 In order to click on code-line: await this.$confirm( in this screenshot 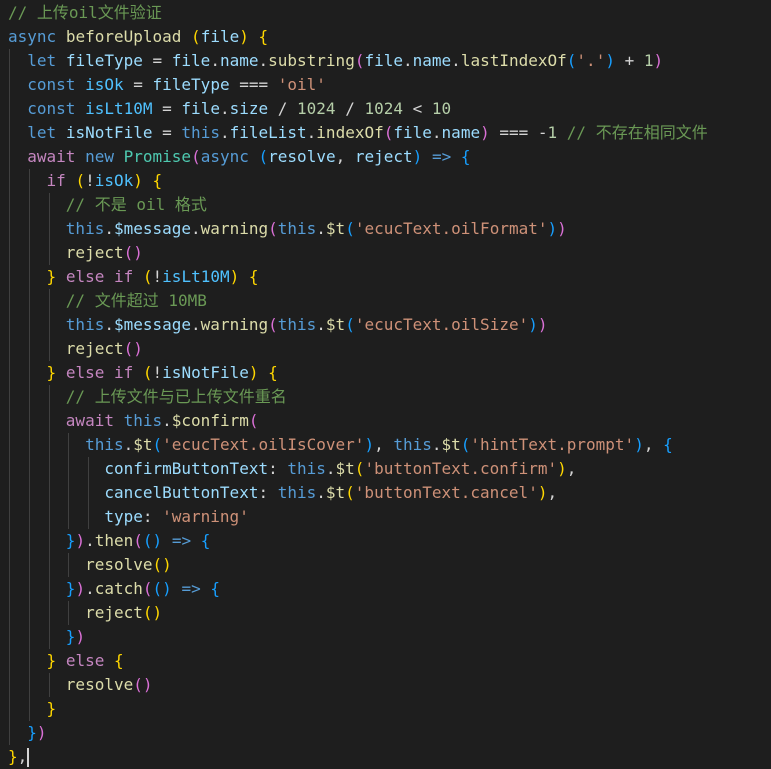, I will do `click(385, 421)`.